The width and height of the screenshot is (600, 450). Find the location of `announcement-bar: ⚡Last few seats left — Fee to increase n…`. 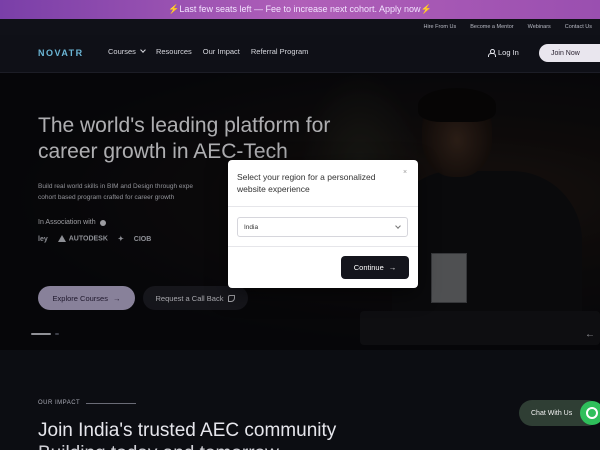

announcement-bar: ⚡Last few seats left — Fee to increase n… is located at coordinates (300, 9).